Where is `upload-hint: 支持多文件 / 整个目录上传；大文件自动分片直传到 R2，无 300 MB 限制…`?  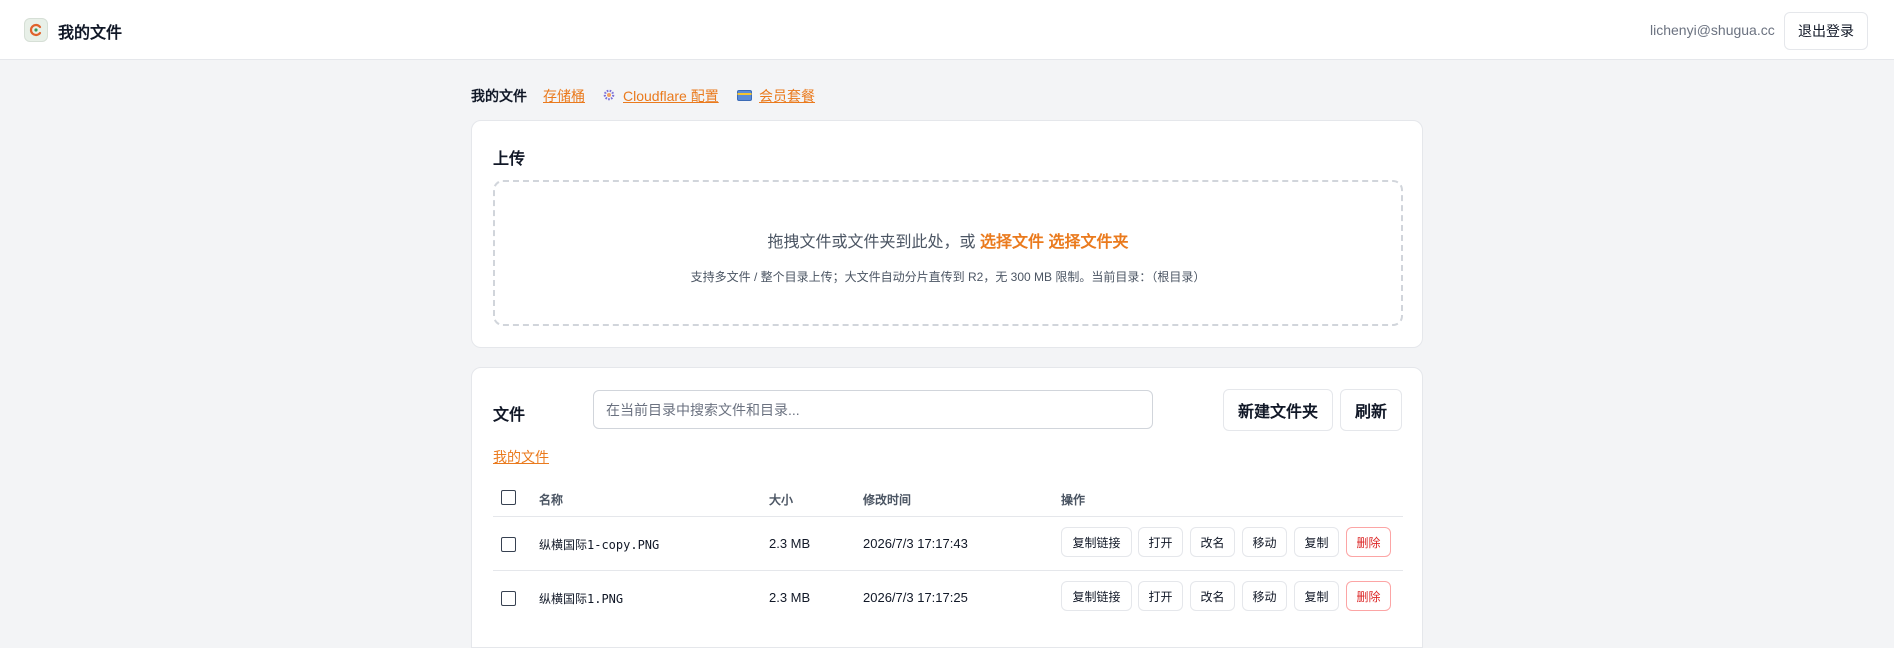 upload-hint: 支持多文件 / 整个目录上传；大文件自动分片直传到 R2，无 300 MB 限制… is located at coordinates (948, 277).